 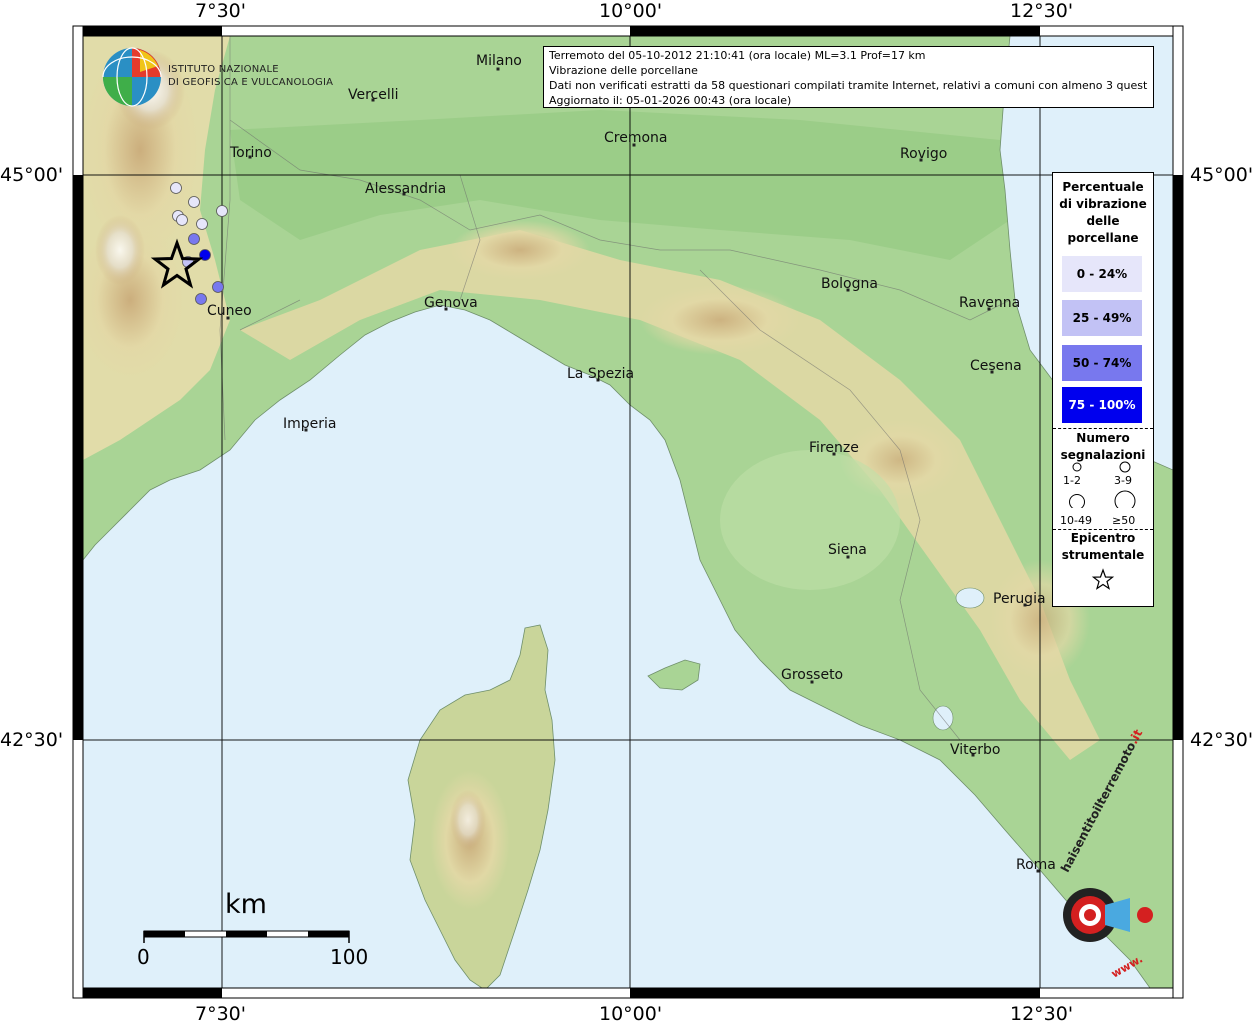 I want to click on lon-label-bottom-1: 7°30', so click(x=220, y=1014).